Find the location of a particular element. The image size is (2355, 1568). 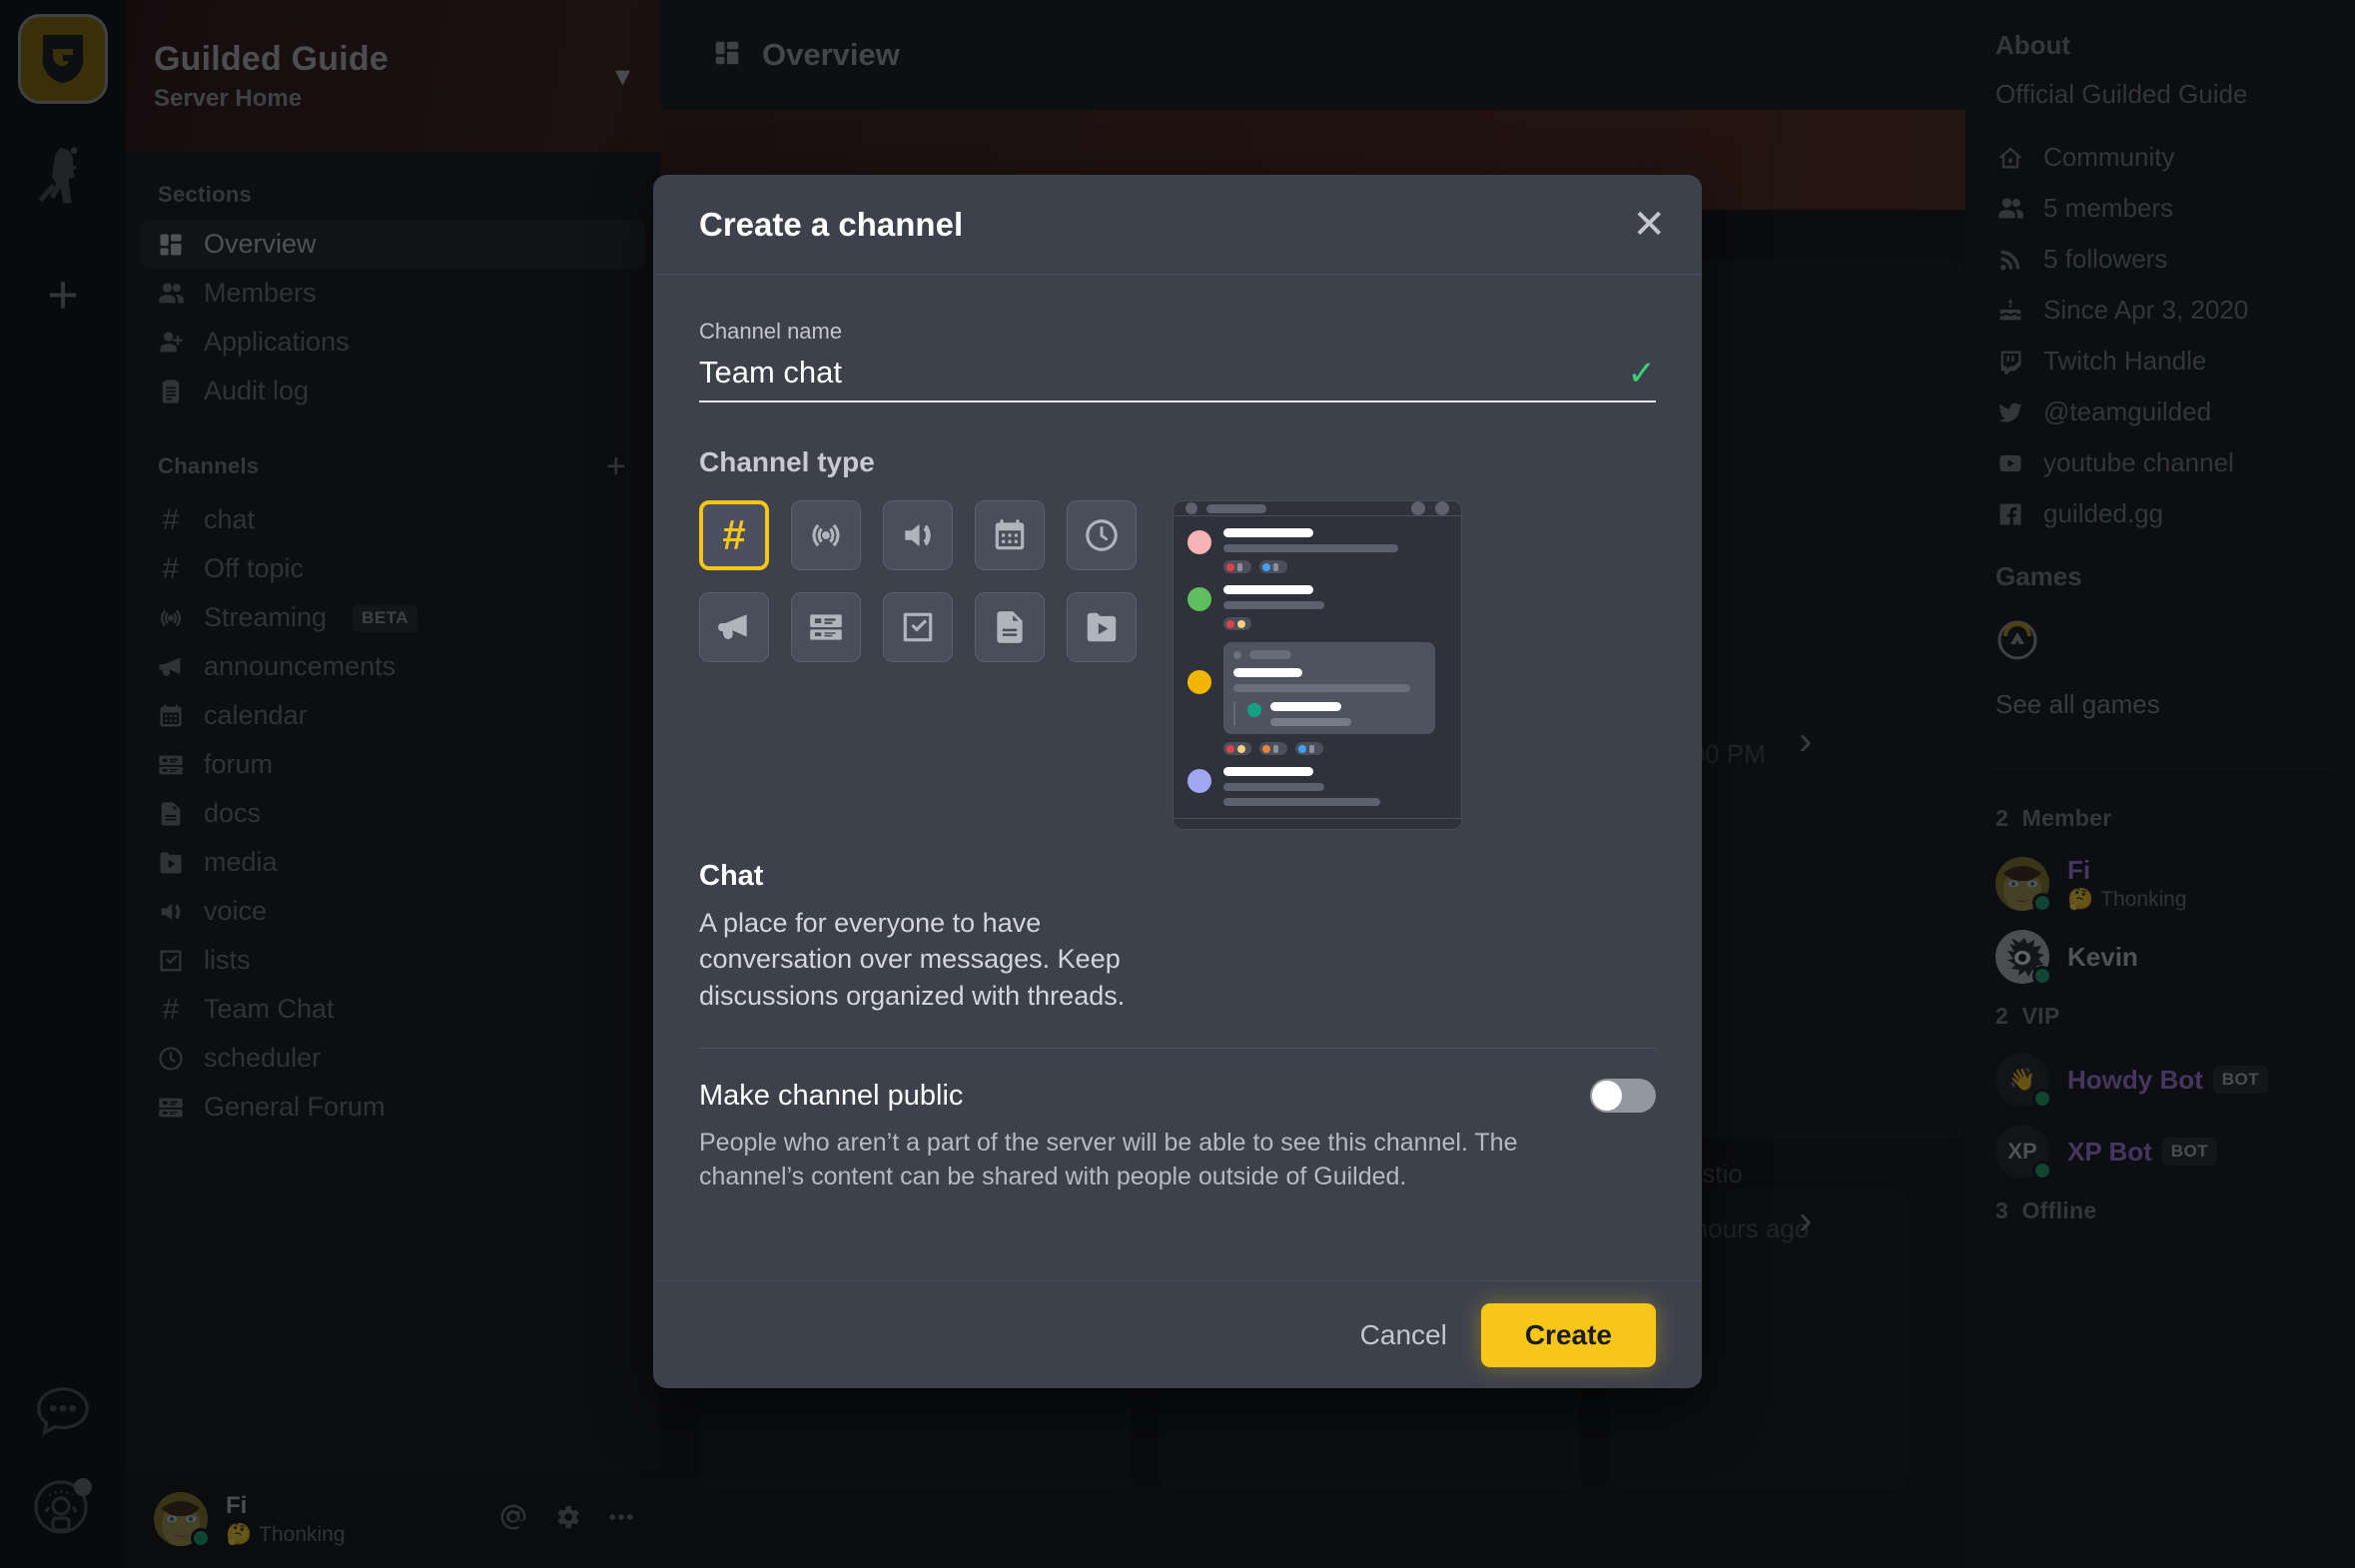

channel-type-docs is located at coordinates (1010, 627).